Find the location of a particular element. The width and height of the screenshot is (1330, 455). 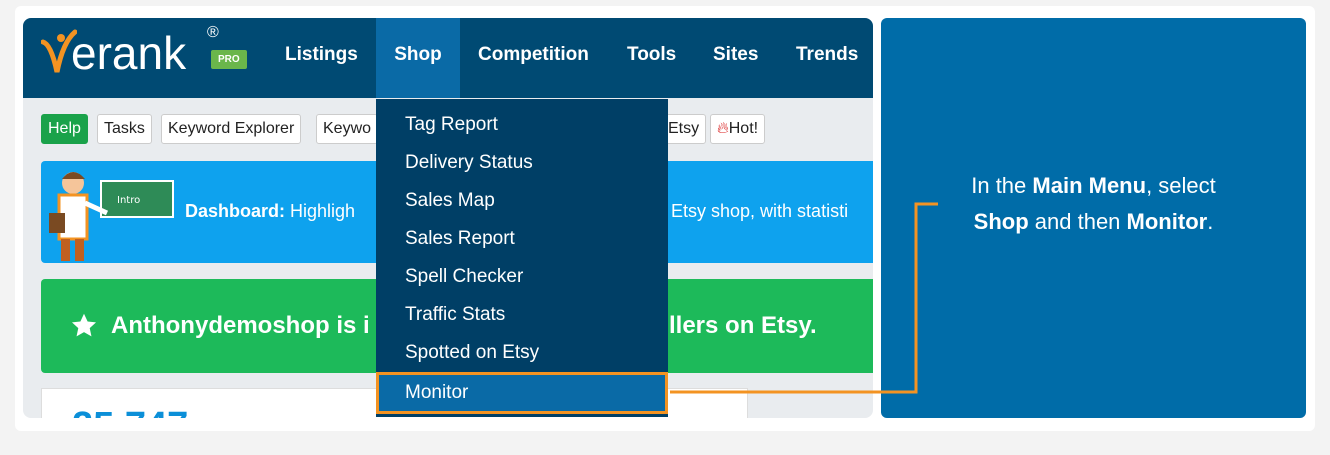

callout-line is located at coordinates (804, 298).